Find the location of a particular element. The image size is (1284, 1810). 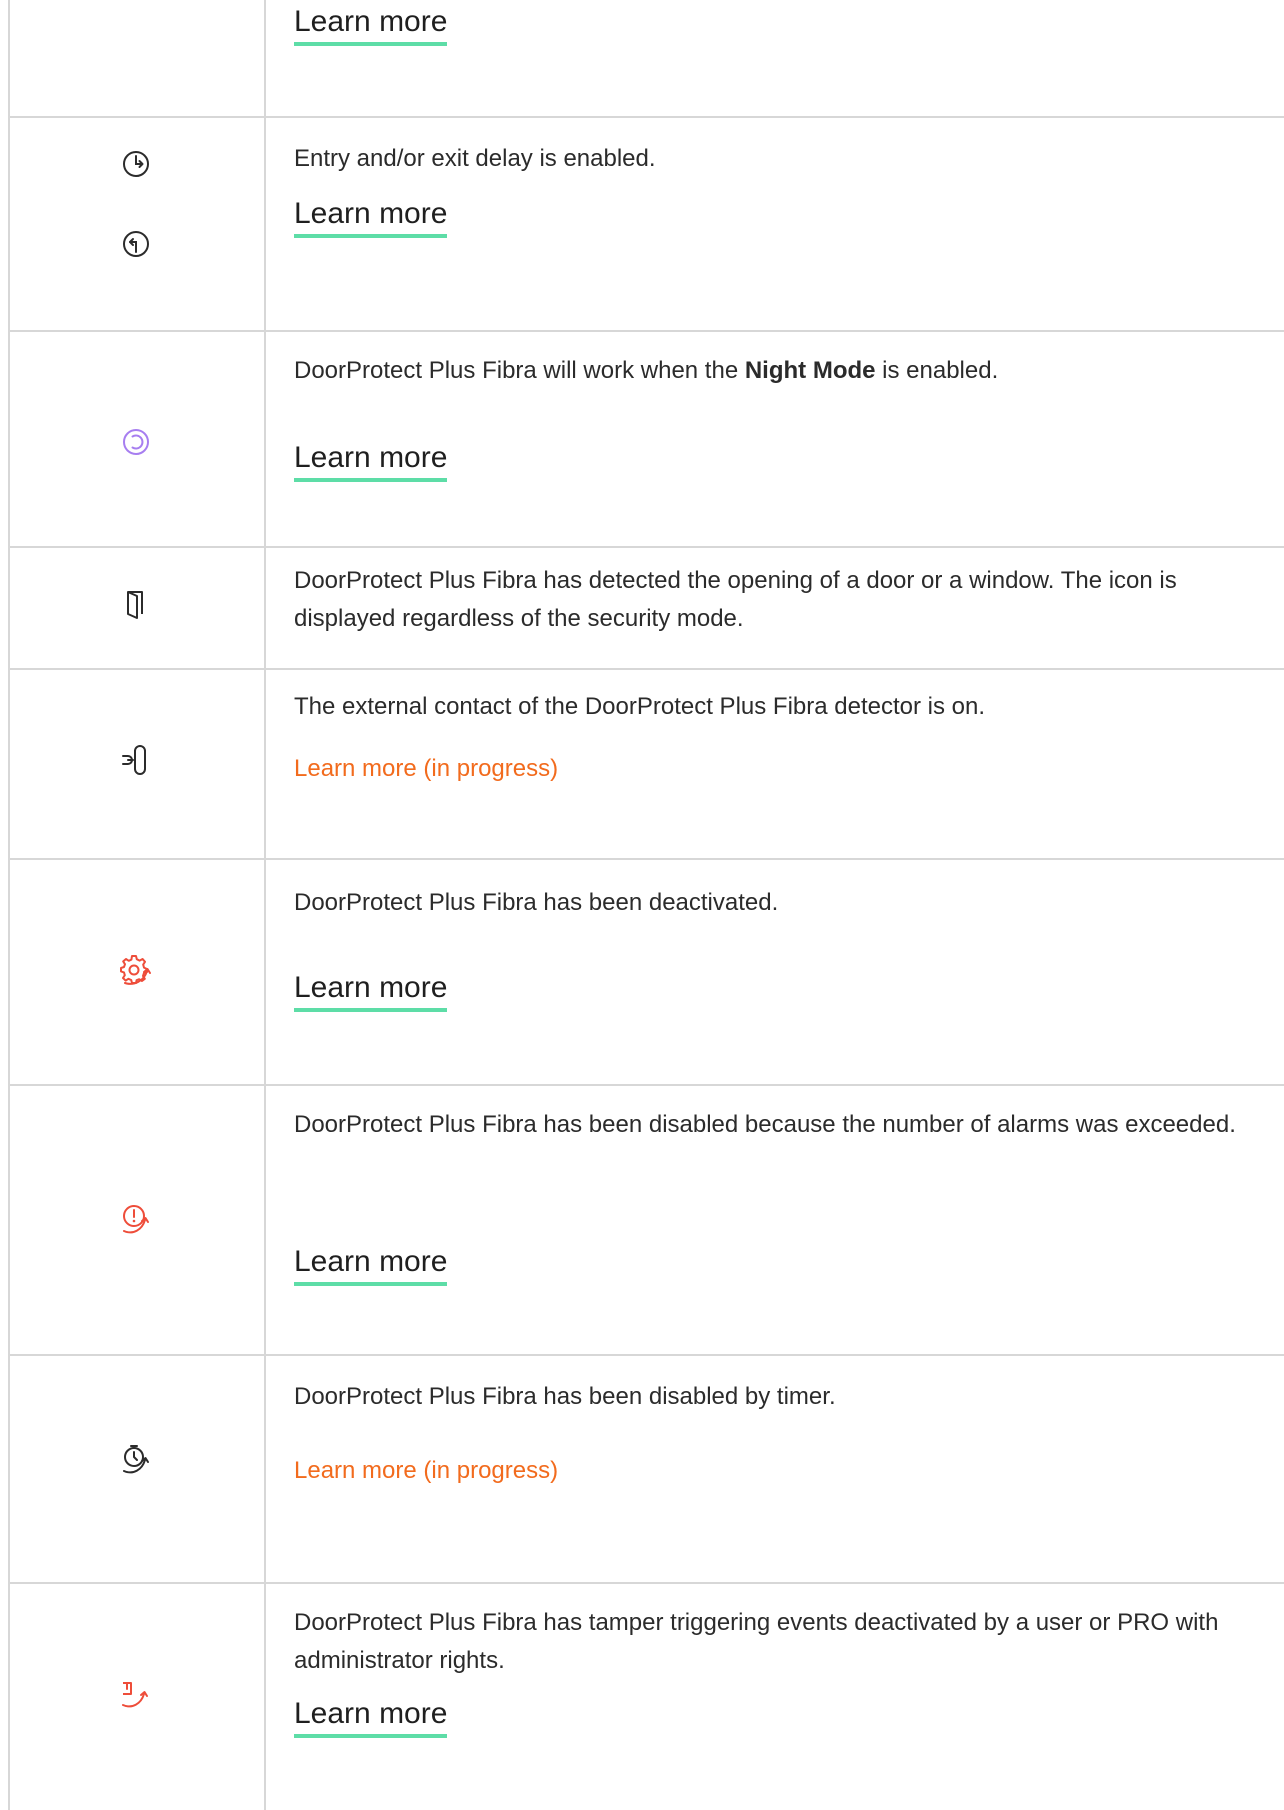

table-row: Learn more is located at coordinates (646, 59).